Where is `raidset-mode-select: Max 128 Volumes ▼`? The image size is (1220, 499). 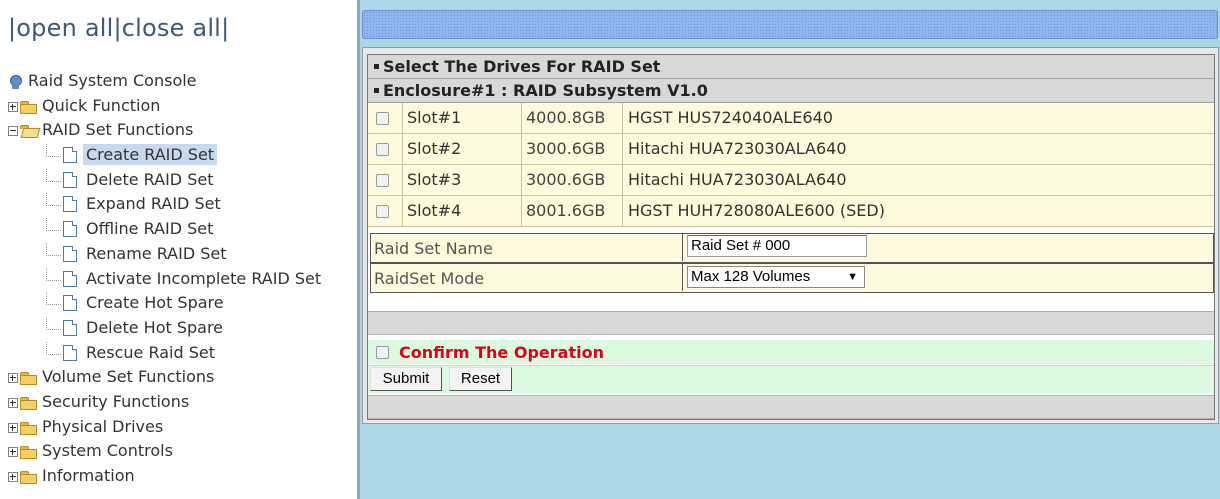 raidset-mode-select: Max 128 Volumes ▼ is located at coordinates (776, 277).